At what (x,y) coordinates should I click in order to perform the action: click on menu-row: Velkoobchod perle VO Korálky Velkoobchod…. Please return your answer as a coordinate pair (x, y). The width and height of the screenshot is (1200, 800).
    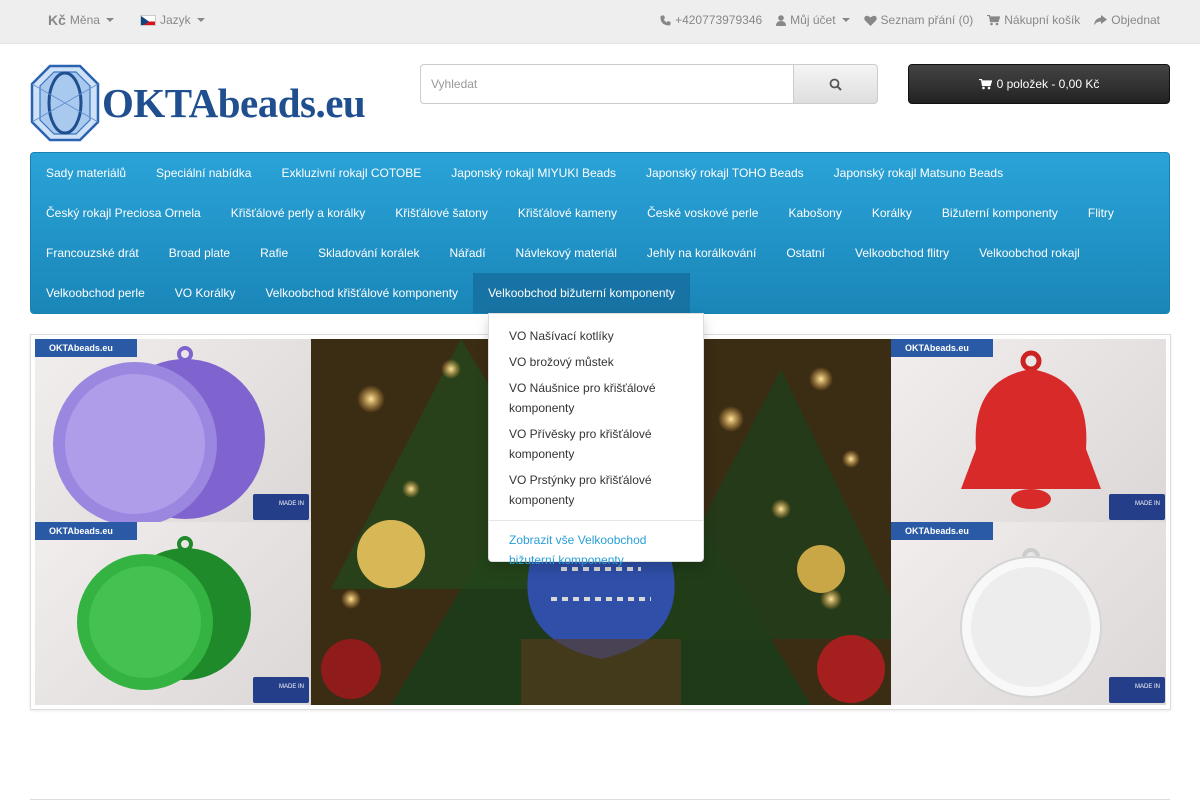
    Looking at the image, I should click on (360, 293).